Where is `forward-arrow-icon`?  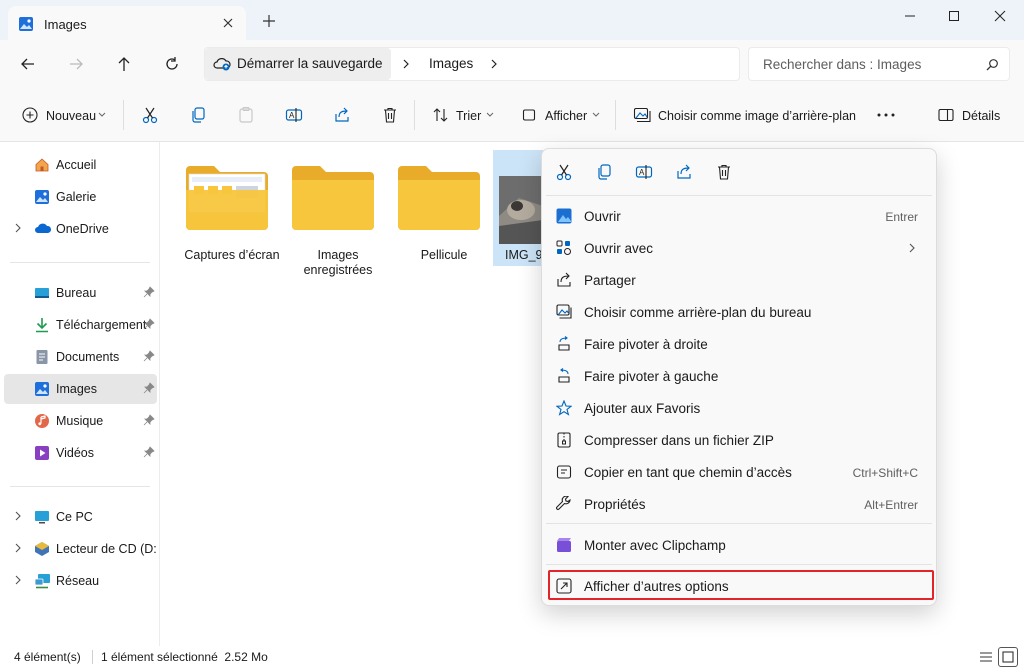
forward-arrow-icon is located at coordinates (76, 64).